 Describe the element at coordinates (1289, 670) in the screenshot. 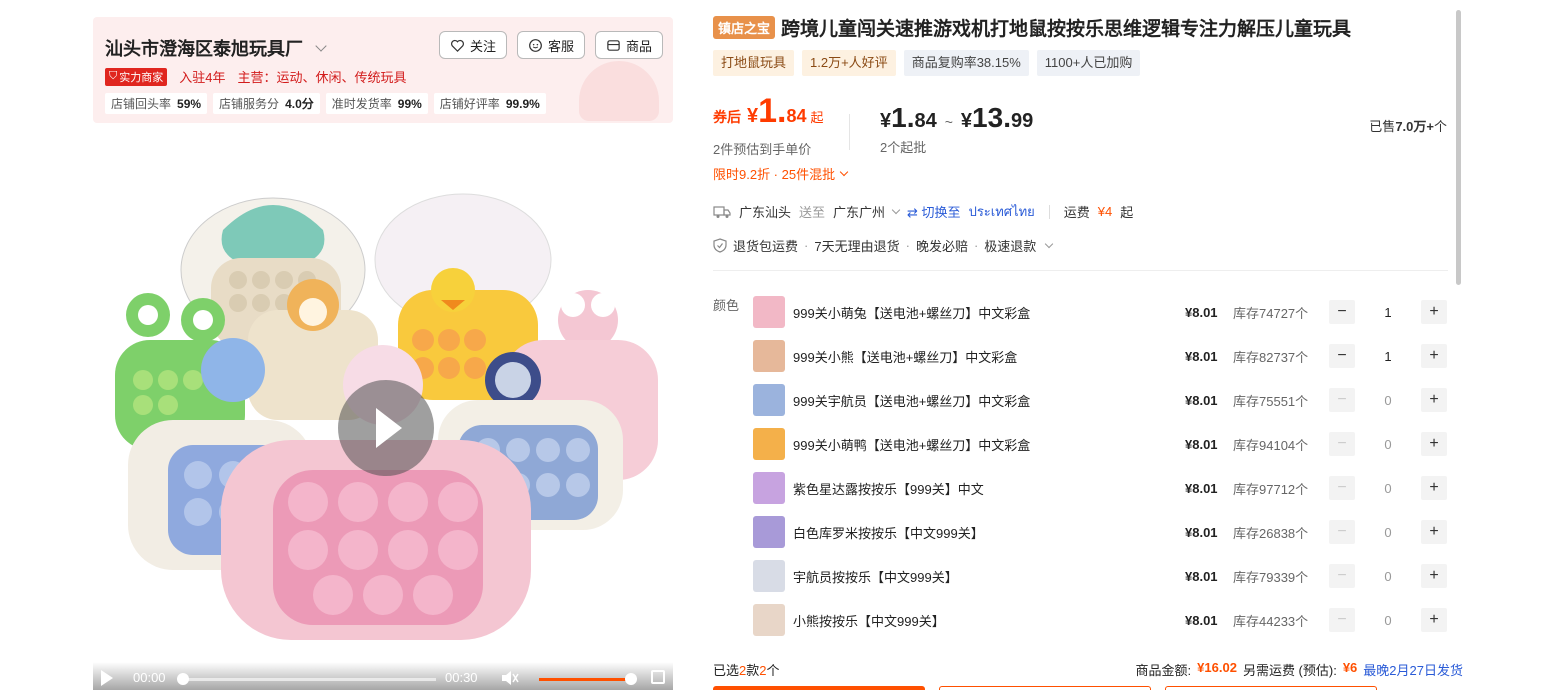

I see `extra-freight-label: 另需运费 (预估):` at that location.